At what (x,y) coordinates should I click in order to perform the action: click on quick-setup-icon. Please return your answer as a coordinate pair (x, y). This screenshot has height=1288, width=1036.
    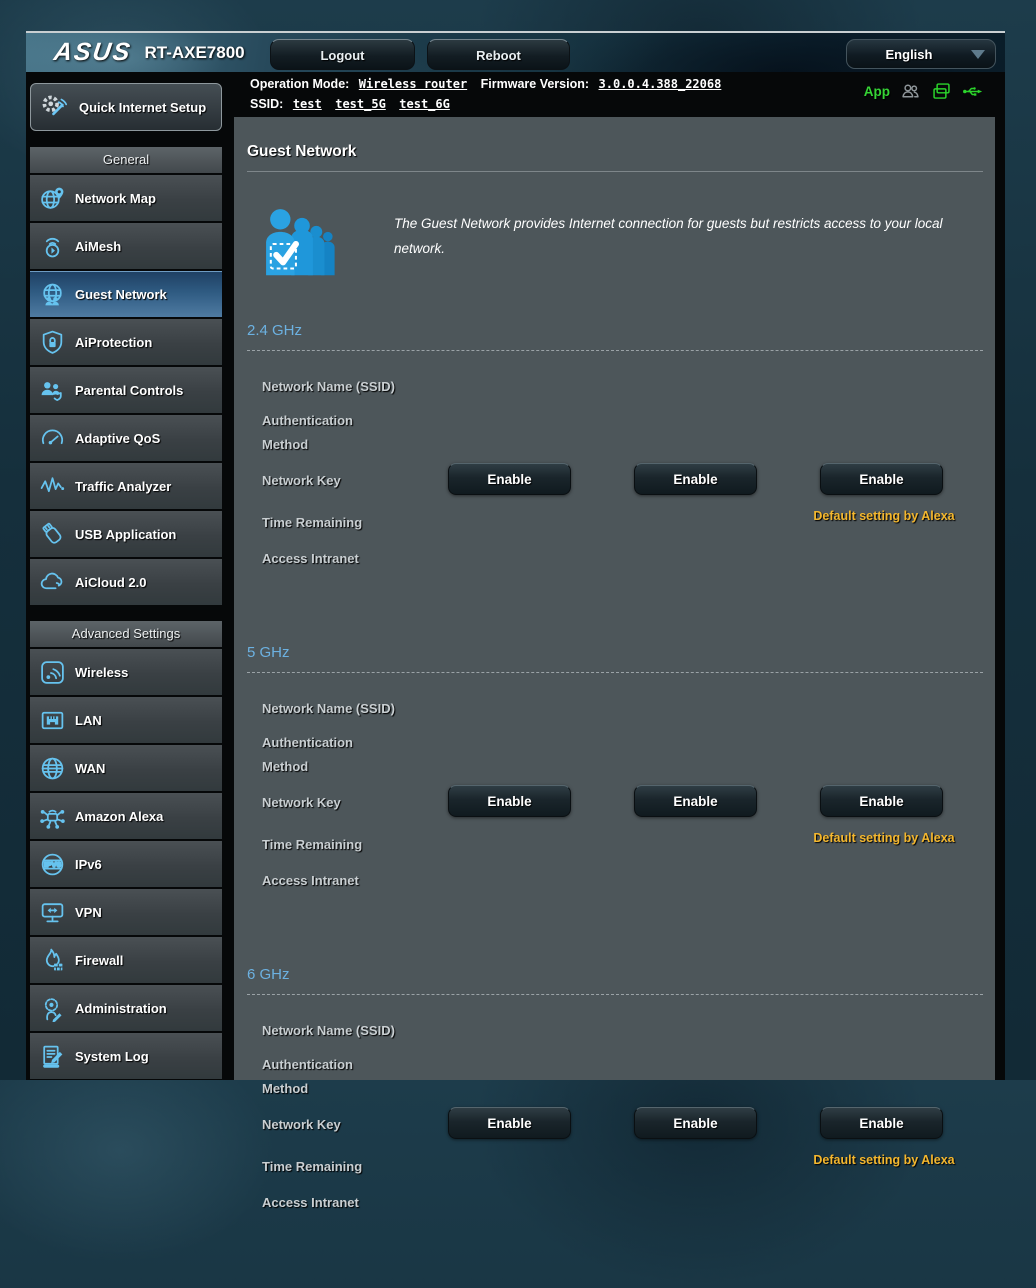
    Looking at the image, I should click on (55, 105).